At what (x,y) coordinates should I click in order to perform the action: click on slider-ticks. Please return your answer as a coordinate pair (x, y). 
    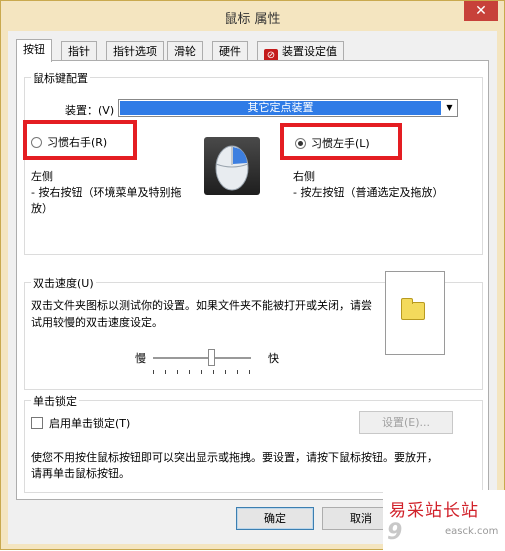
    Looking at the image, I should click on (202, 372).